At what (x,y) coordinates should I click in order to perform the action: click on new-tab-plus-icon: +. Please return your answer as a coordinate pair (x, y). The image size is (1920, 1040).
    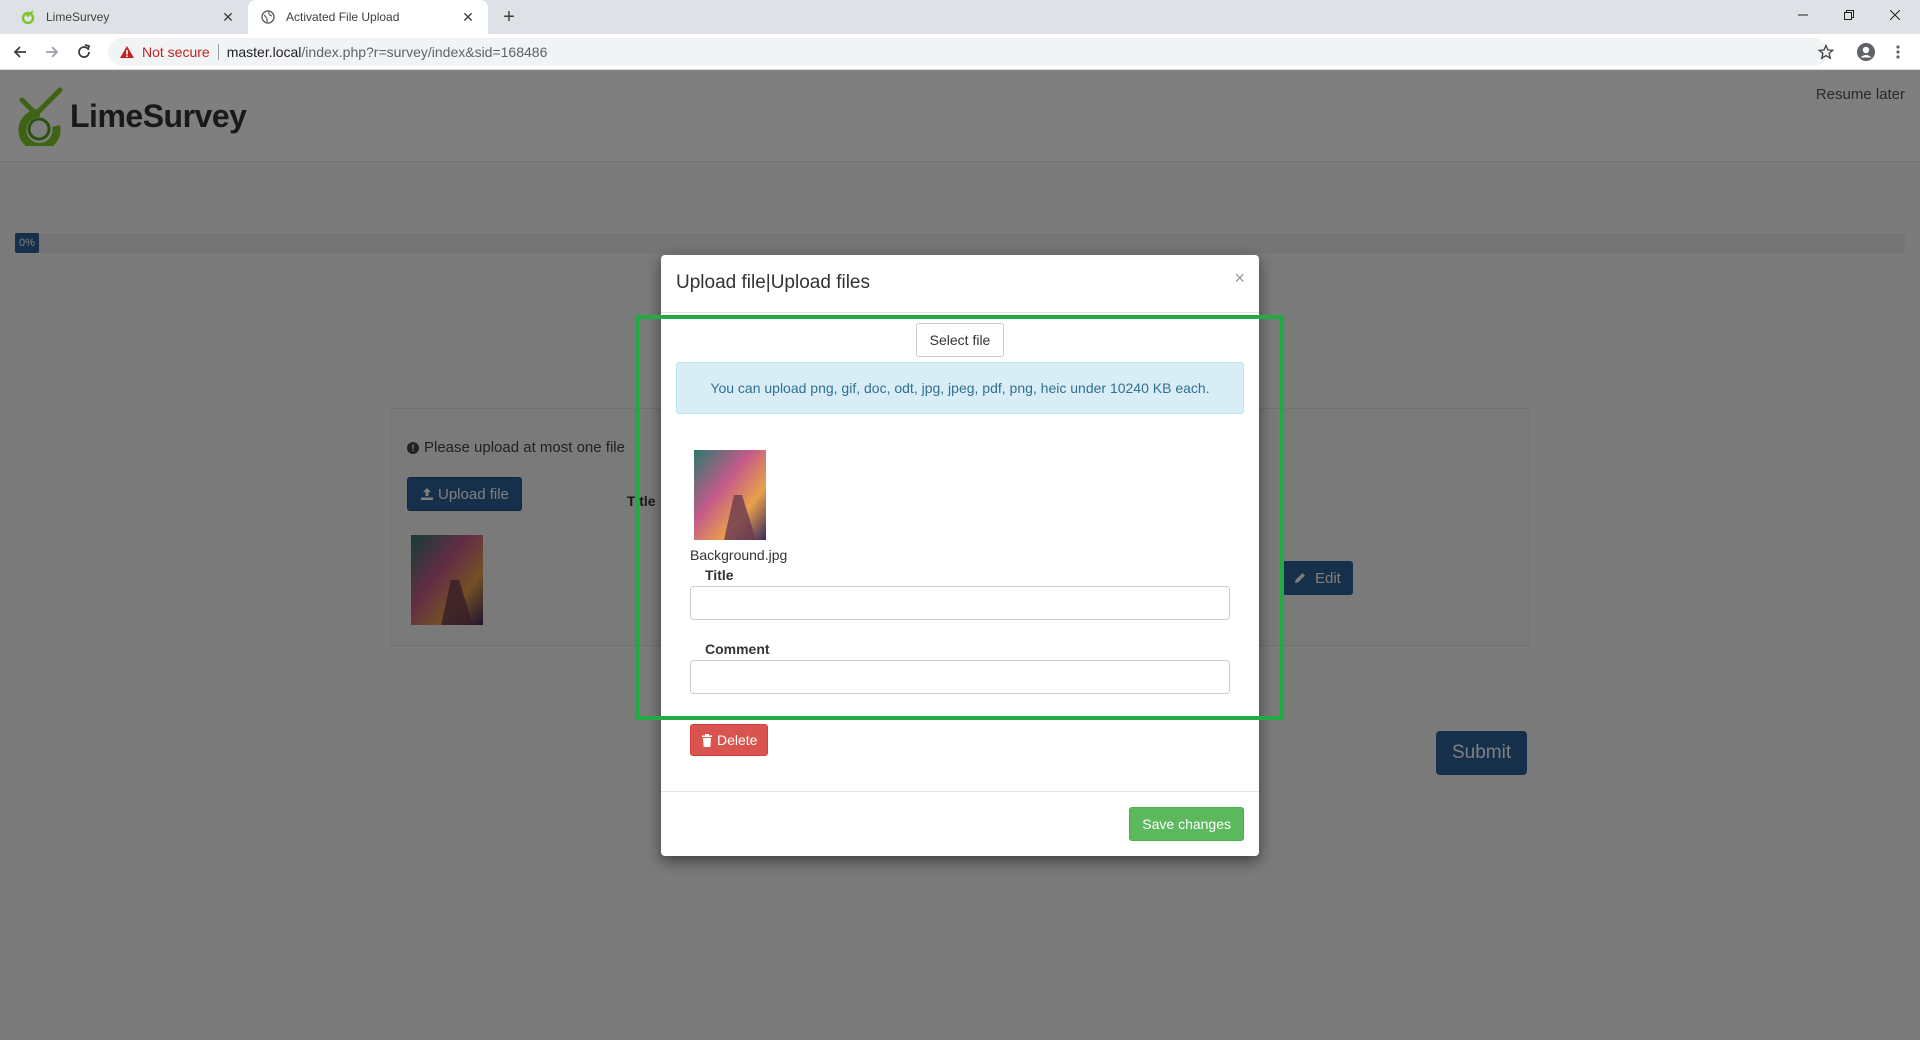
    Looking at the image, I should click on (509, 17).